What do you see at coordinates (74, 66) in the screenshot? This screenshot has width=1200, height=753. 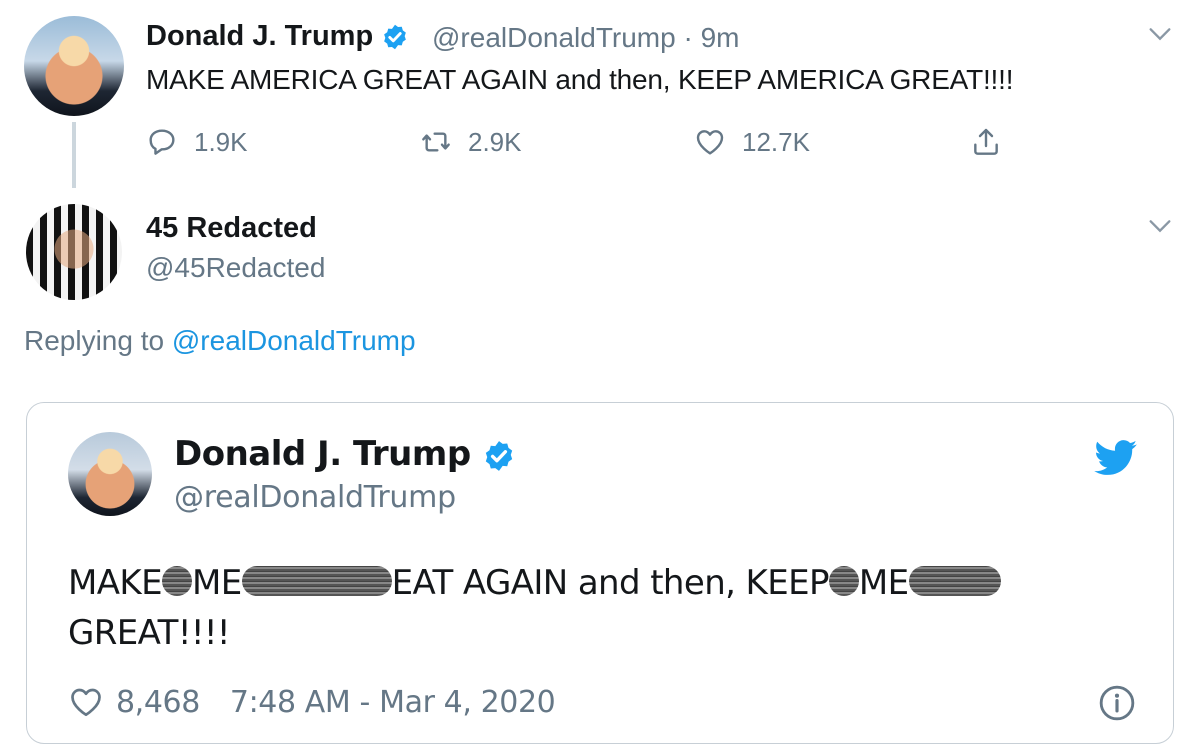 I see `avatar-realdonaldtrump` at bounding box center [74, 66].